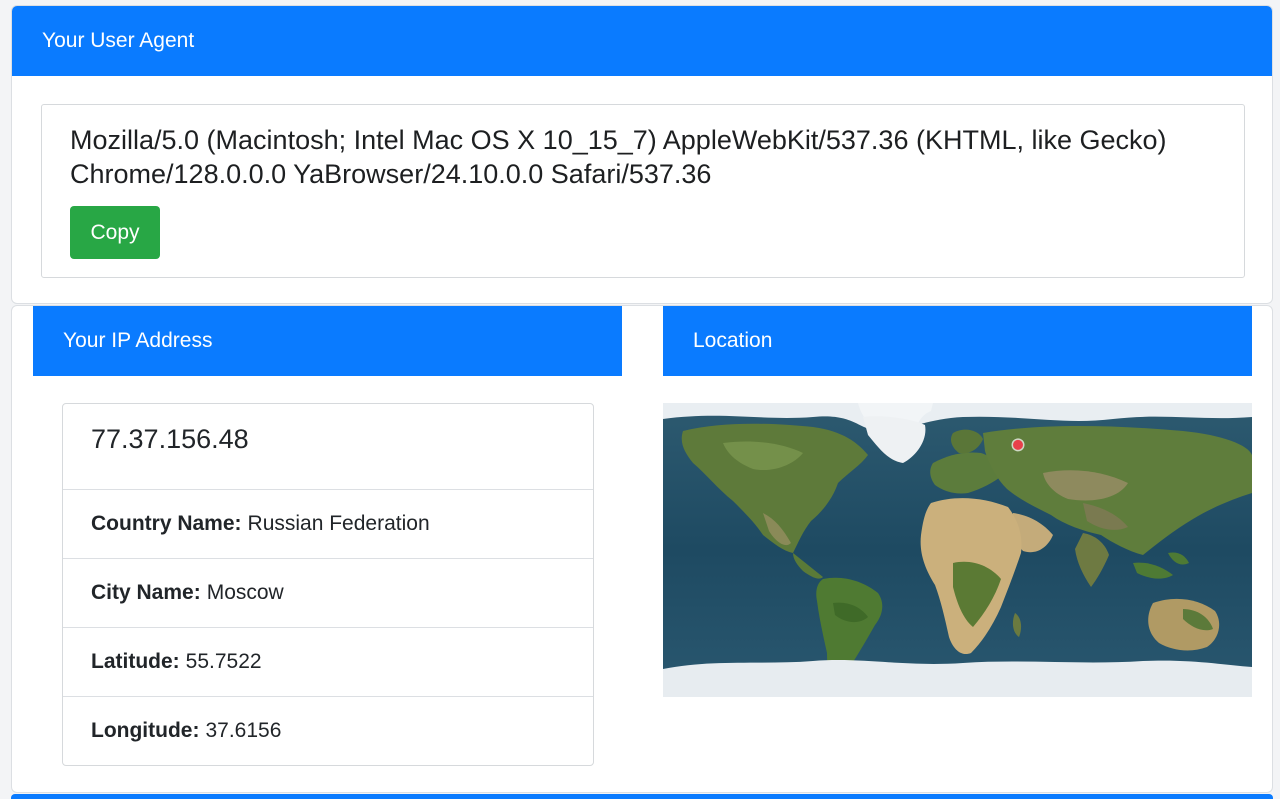  I want to click on latitude-label: Latitude:, so click(135, 661).